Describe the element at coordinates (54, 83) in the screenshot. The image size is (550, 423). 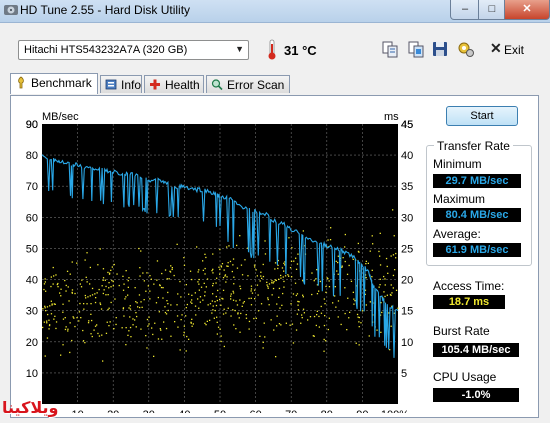
I see `tab-benchmark: Benchmark` at that location.